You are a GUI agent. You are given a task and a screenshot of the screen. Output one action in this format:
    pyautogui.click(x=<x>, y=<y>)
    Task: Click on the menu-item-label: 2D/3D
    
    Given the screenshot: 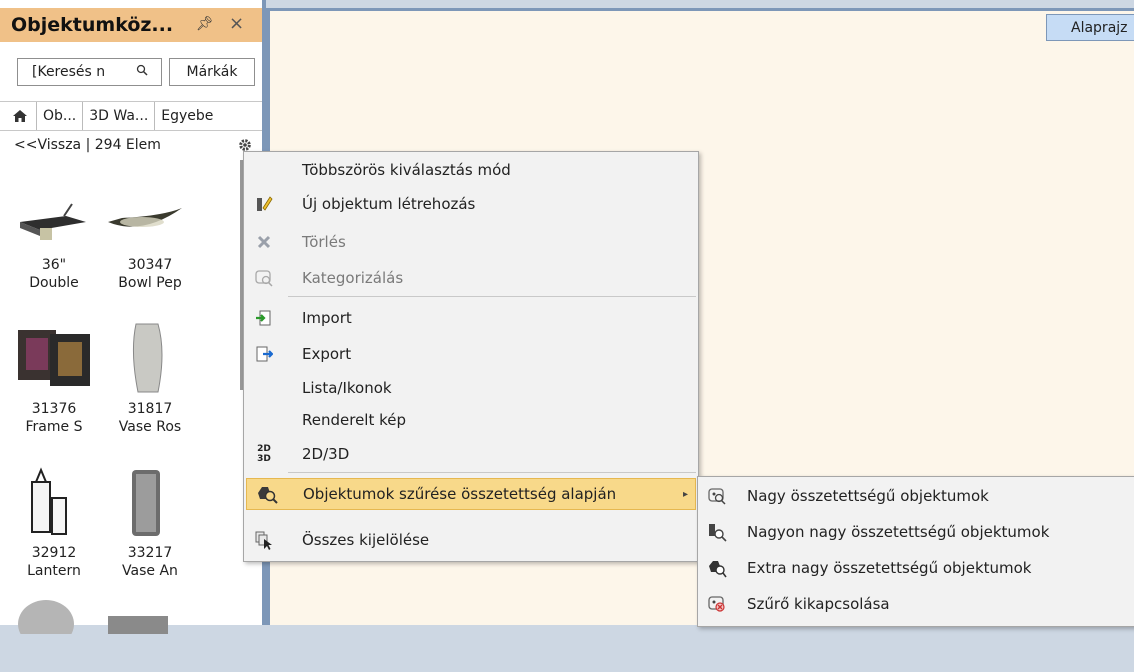 What is the action you would take?
    pyautogui.click(x=326, y=454)
    